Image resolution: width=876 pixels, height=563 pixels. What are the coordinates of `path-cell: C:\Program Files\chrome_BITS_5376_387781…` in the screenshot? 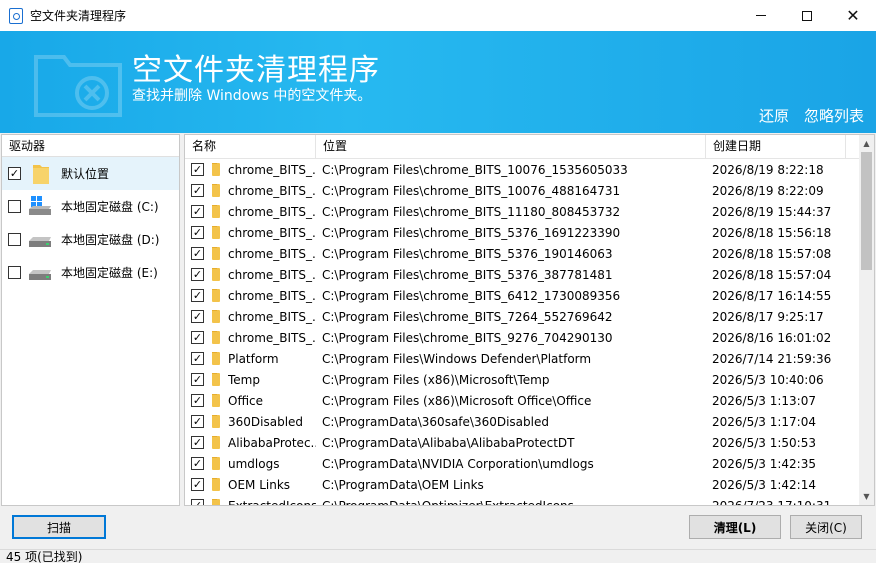 It's located at (467, 274).